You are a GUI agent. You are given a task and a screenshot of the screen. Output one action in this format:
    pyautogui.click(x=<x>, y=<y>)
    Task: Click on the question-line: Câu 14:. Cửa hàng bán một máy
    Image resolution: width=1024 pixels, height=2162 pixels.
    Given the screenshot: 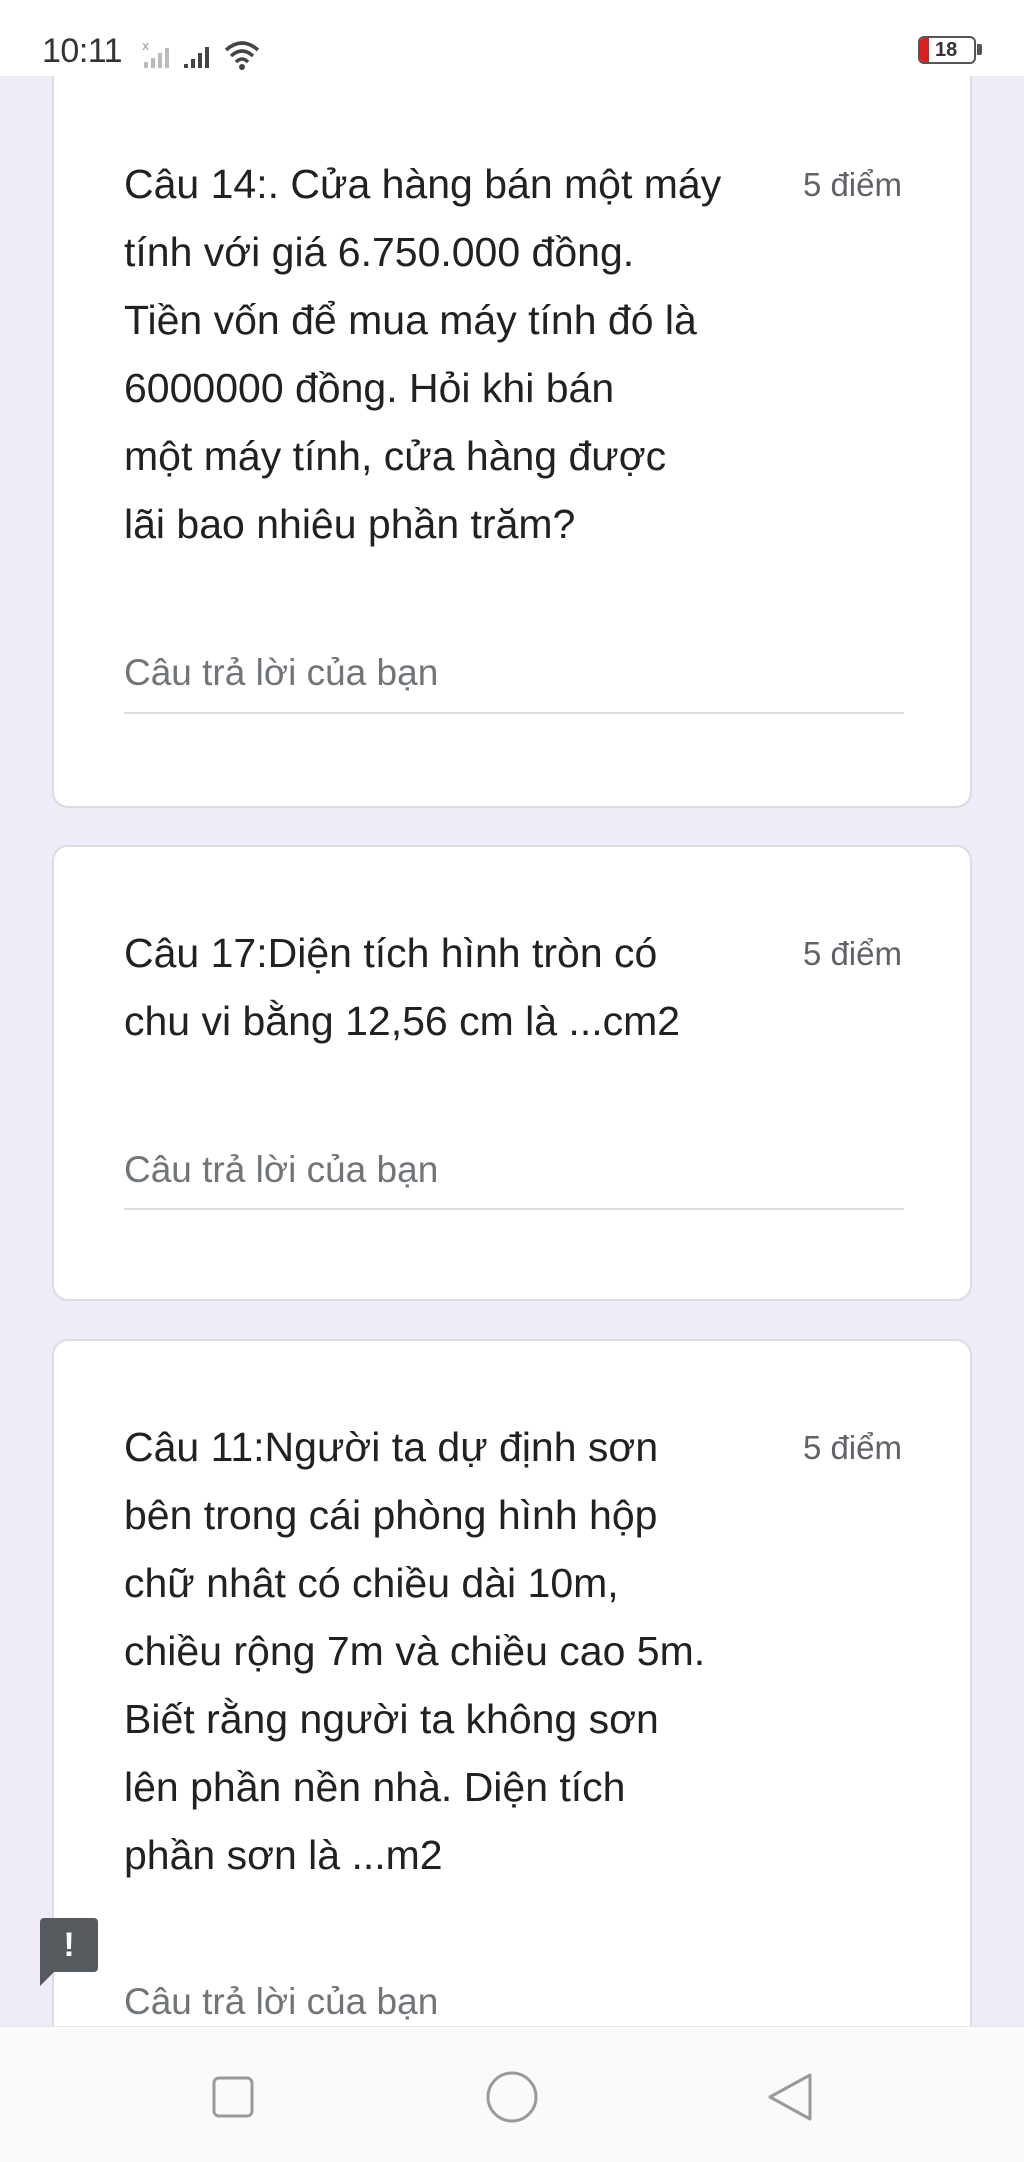 What is the action you would take?
    pyautogui.click(x=423, y=184)
    